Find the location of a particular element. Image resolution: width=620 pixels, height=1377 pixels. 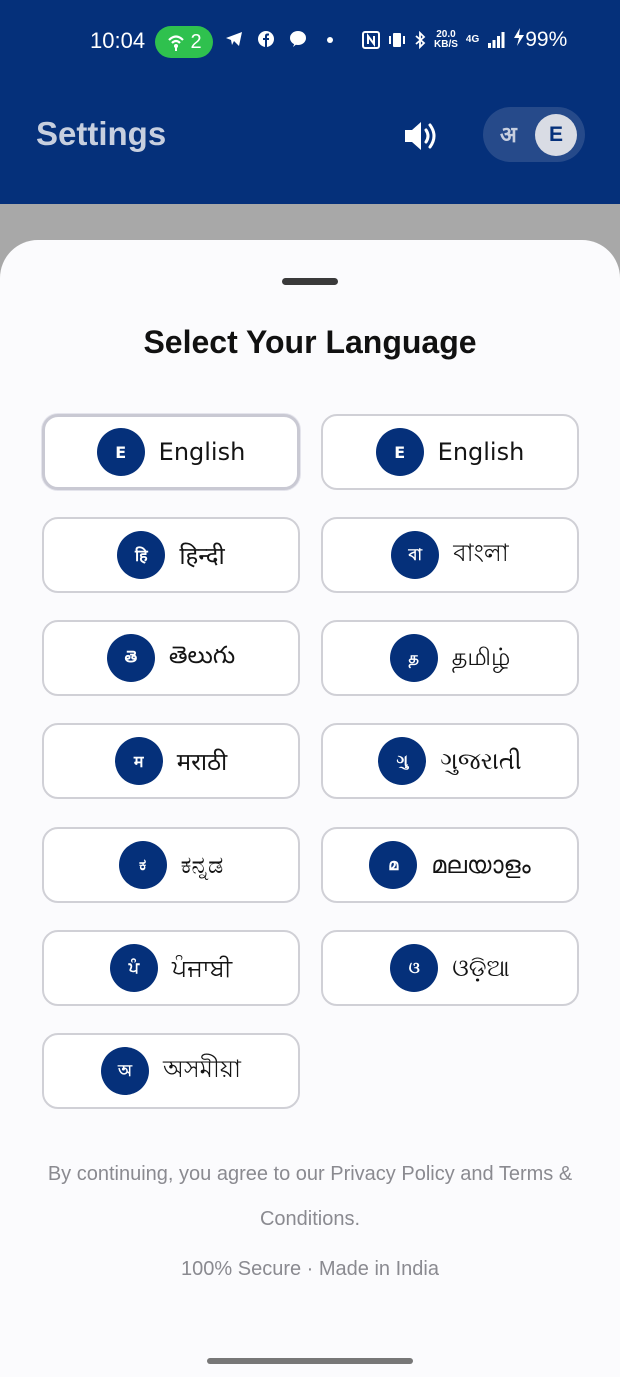

notification-icons is located at coordinates (282, 39).